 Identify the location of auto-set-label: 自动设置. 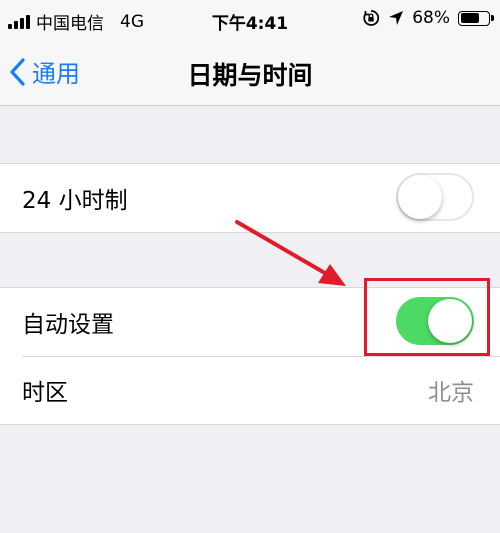
(68, 325).